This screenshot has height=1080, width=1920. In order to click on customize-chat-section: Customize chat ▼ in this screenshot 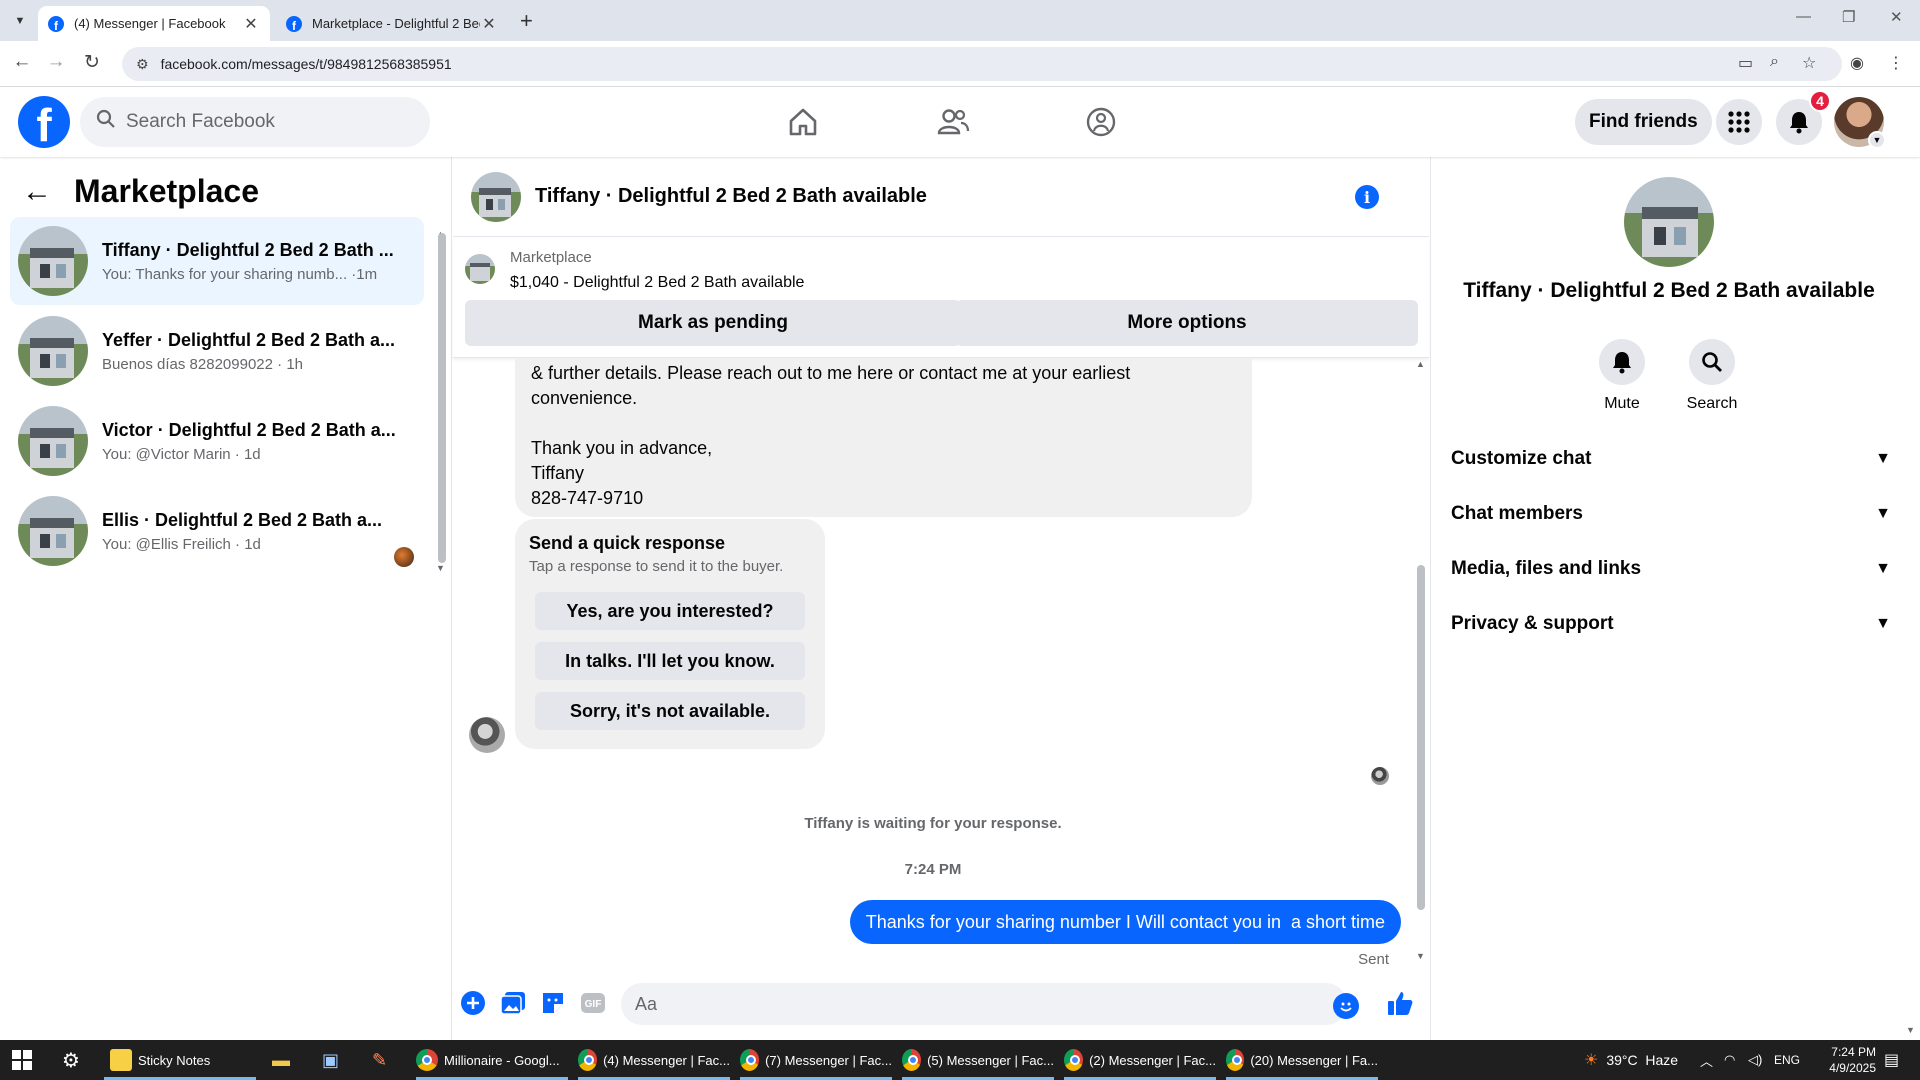, I will do `click(1671, 459)`.